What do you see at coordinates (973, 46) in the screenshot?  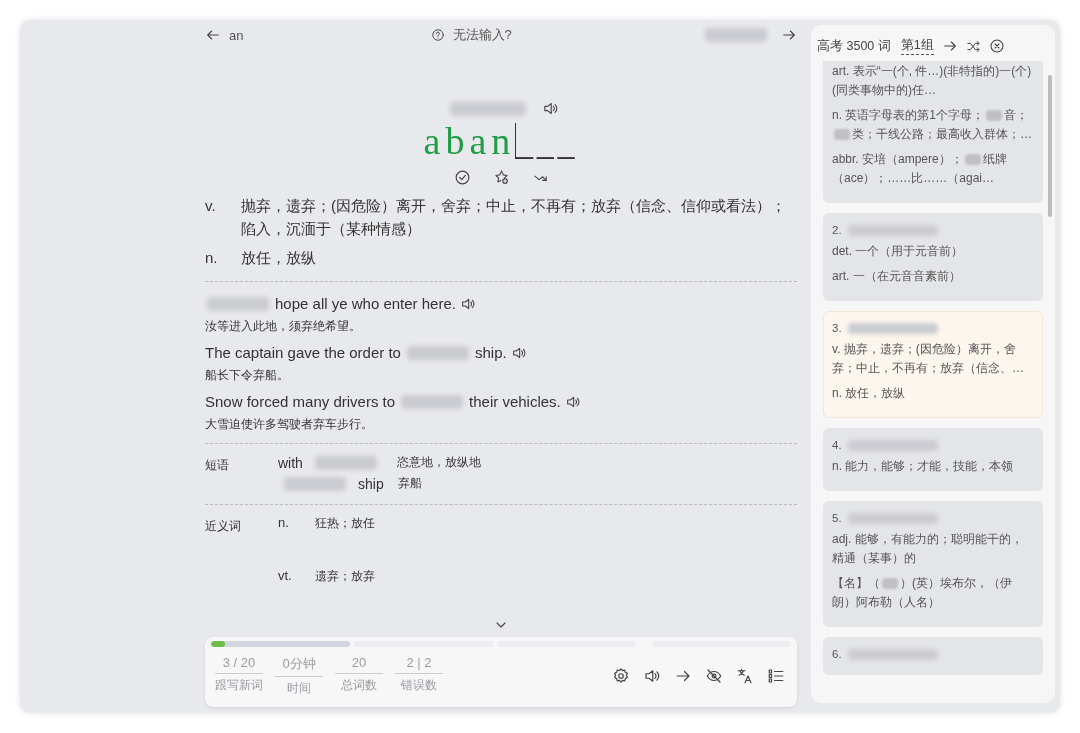 I see `shuffle-icon` at bounding box center [973, 46].